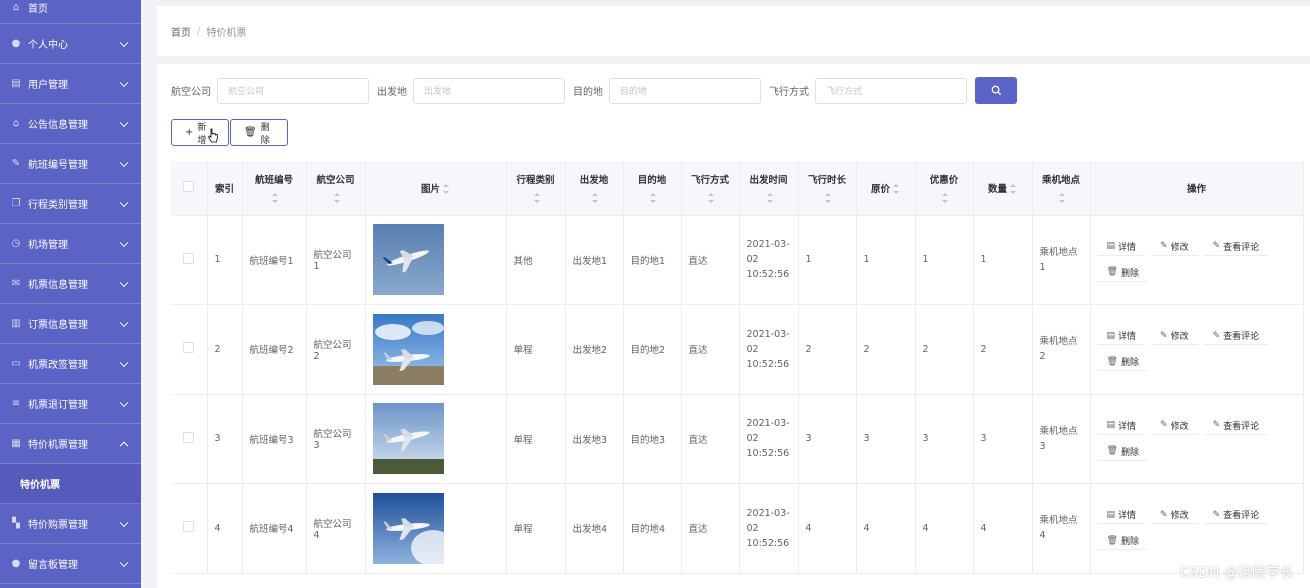 The image size is (1310, 588). What do you see at coordinates (710, 188) in the screenshot?
I see `col-mode: 飞行方式` at bounding box center [710, 188].